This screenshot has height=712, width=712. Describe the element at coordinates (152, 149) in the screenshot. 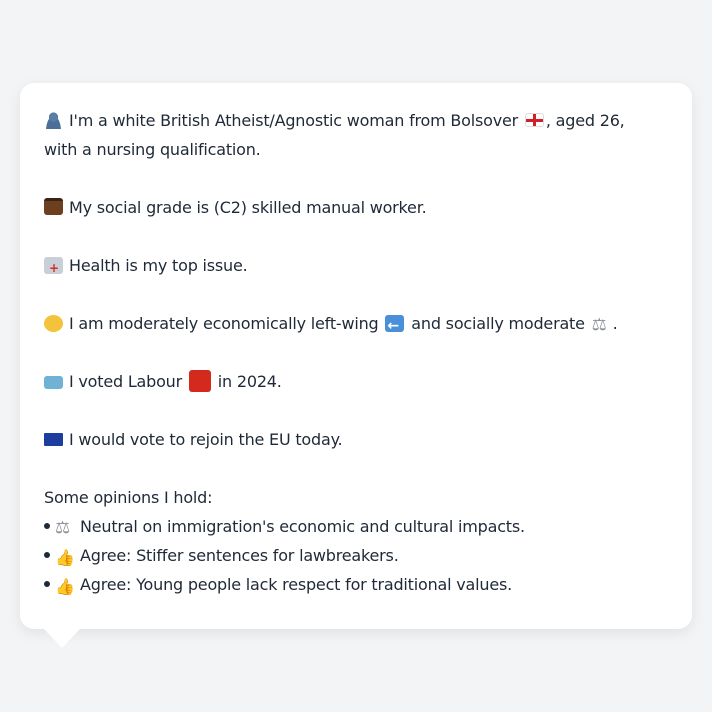

I see `qualification-line: with a nursing qualification.` at that location.